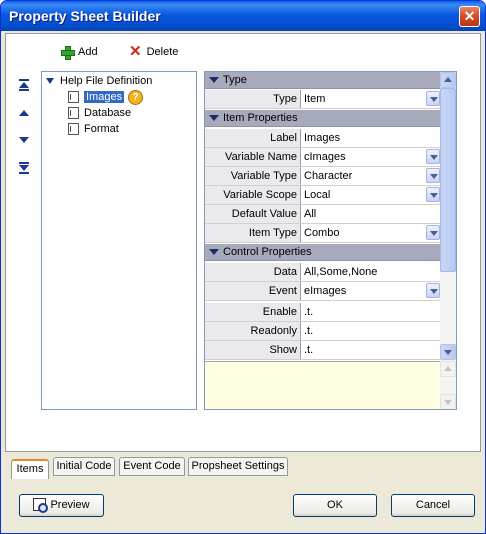 This screenshot has height=534, width=486. Describe the element at coordinates (323, 385) in the screenshot. I see `description-area` at that location.